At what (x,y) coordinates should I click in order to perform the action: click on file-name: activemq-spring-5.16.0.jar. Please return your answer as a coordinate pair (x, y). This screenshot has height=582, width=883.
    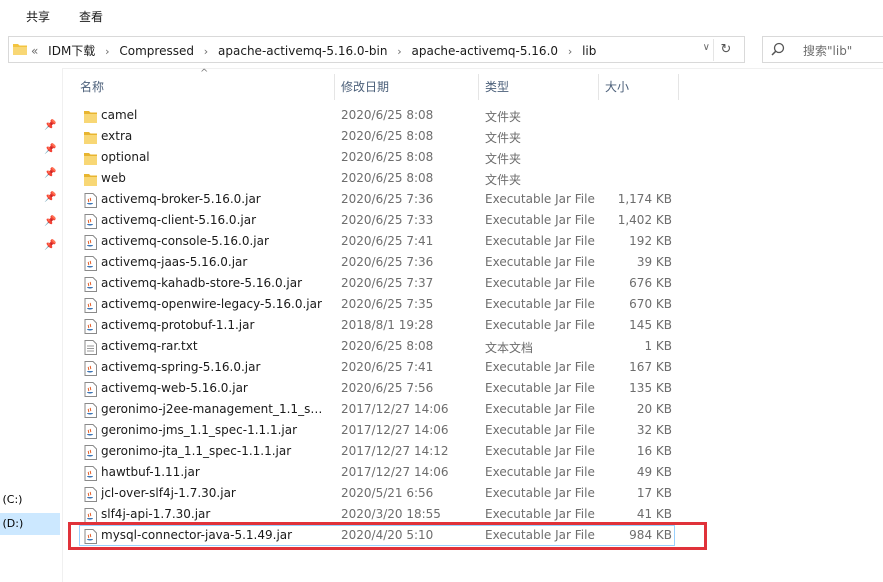
    Looking at the image, I should click on (181, 367).